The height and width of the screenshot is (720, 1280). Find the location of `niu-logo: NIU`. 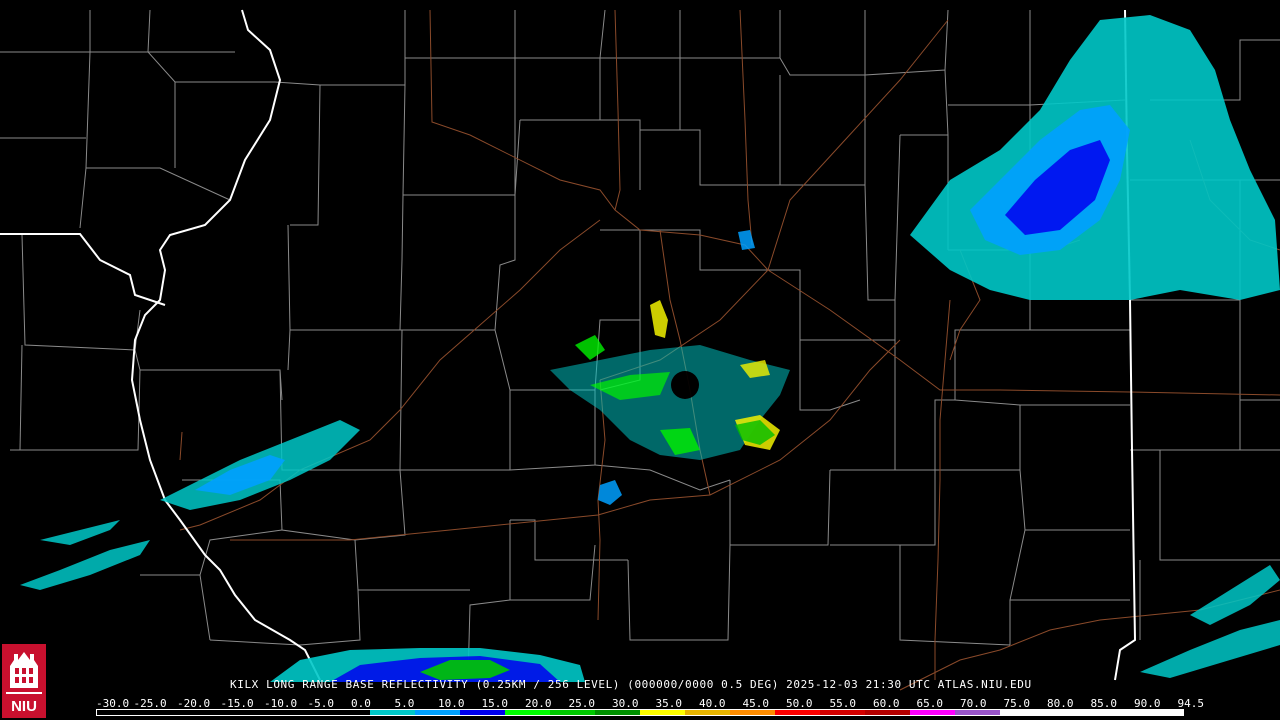

niu-logo: NIU is located at coordinates (24, 681).